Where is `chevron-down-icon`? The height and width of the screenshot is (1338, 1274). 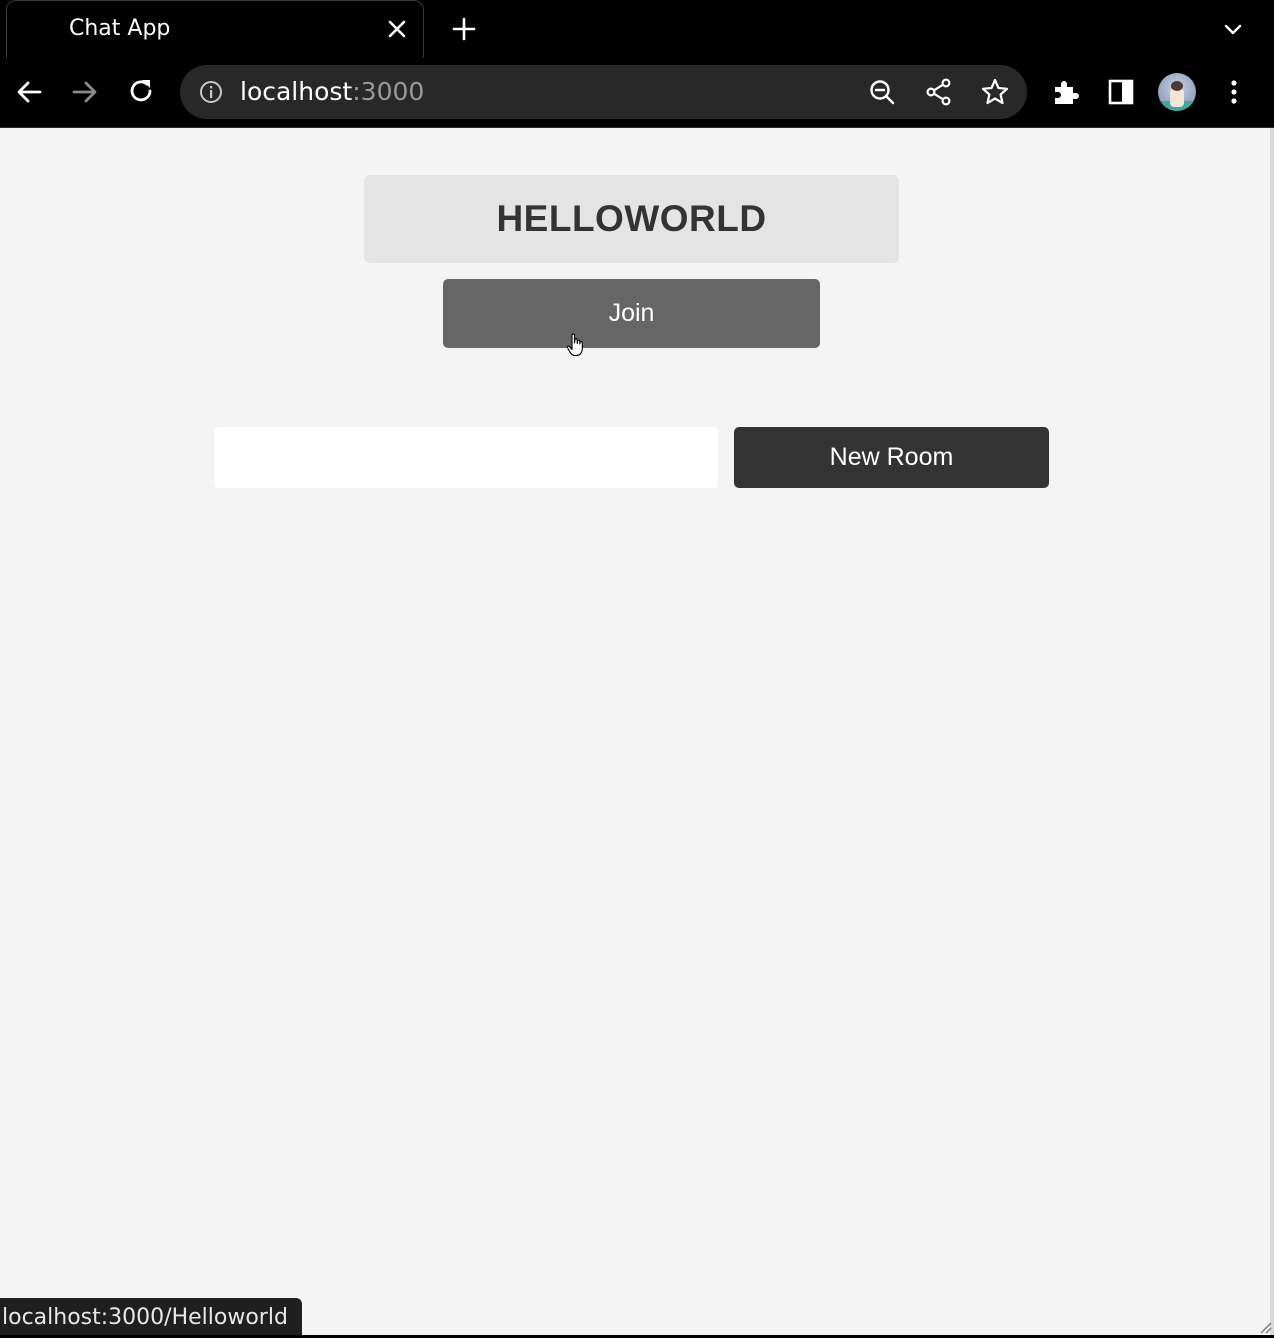
chevron-down-icon is located at coordinates (1233, 29).